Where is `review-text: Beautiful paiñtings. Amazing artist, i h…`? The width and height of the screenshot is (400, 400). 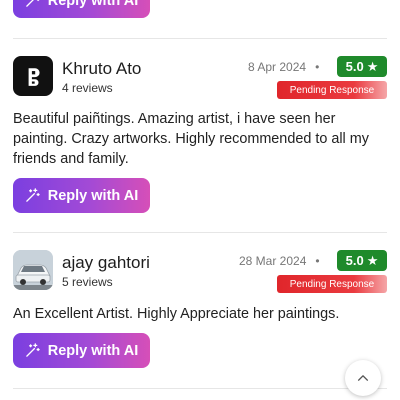
review-text: Beautiful paiñtings. Amazing artist, i h… is located at coordinates (191, 139).